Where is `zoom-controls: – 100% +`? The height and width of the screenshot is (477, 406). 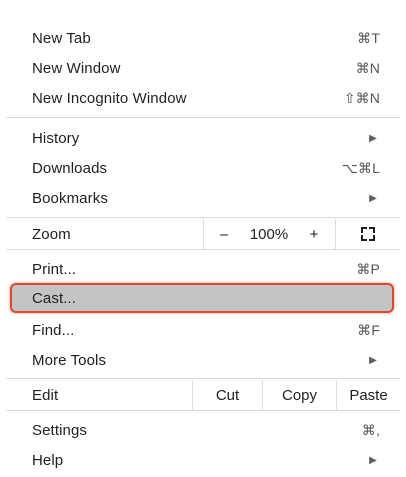 zoom-controls: – 100% + is located at coordinates (269, 234).